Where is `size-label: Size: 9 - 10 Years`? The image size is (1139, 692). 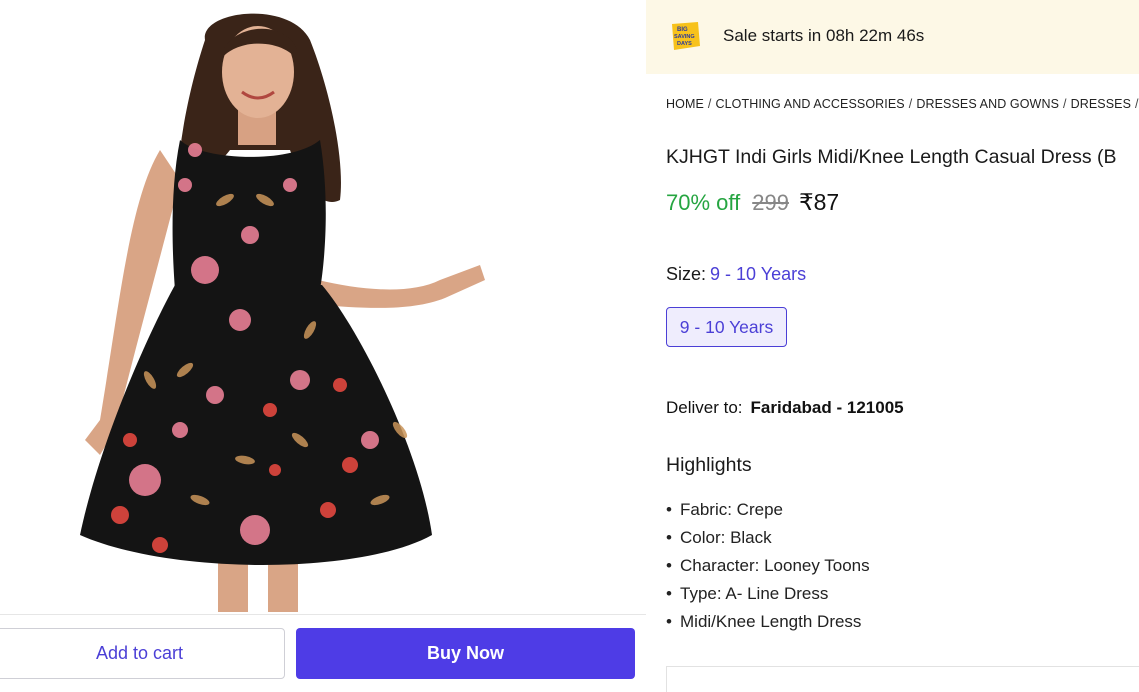 size-label: Size: 9 - 10 Years is located at coordinates (736, 274).